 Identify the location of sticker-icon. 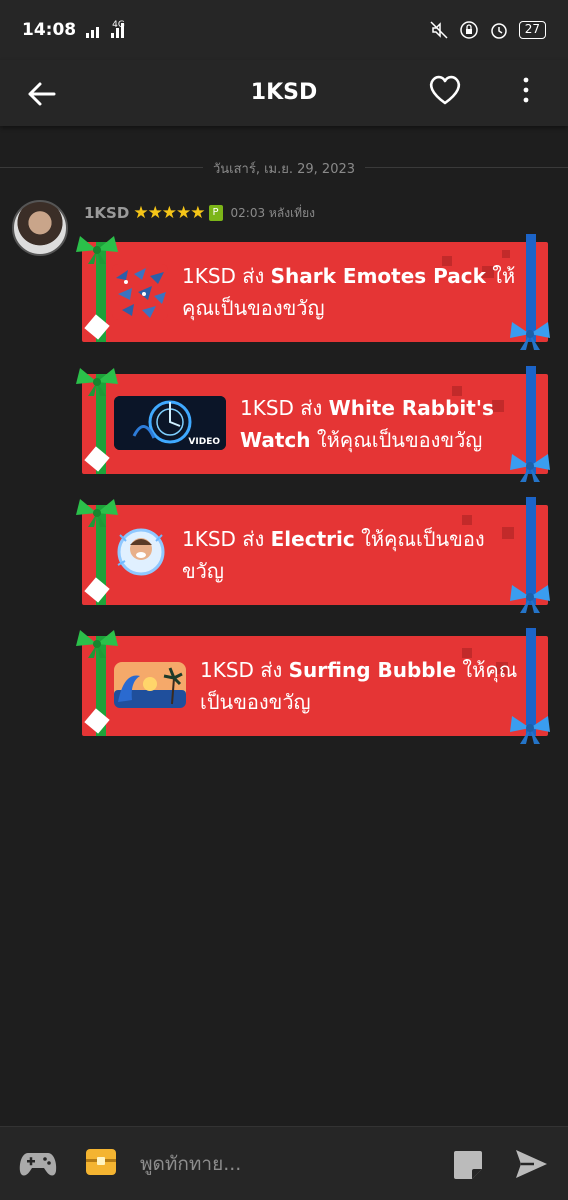
(468, 1165).